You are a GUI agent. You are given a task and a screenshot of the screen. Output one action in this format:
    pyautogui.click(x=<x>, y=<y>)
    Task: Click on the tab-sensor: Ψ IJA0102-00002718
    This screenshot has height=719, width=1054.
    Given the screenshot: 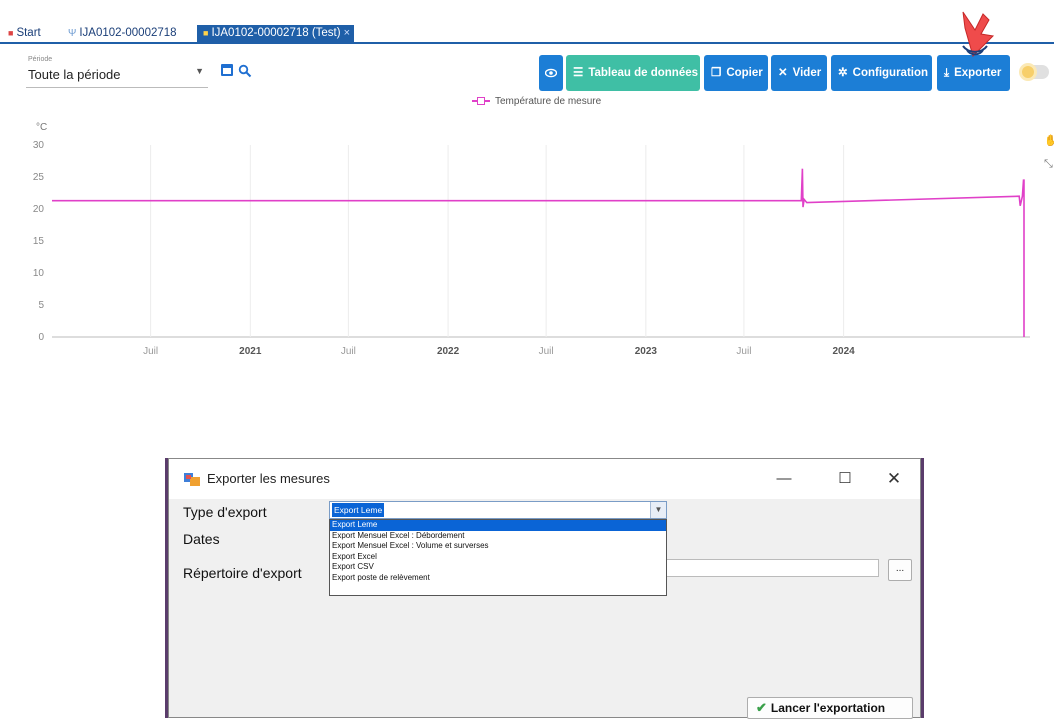 What is the action you would take?
    pyautogui.click(x=122, y=33)
    